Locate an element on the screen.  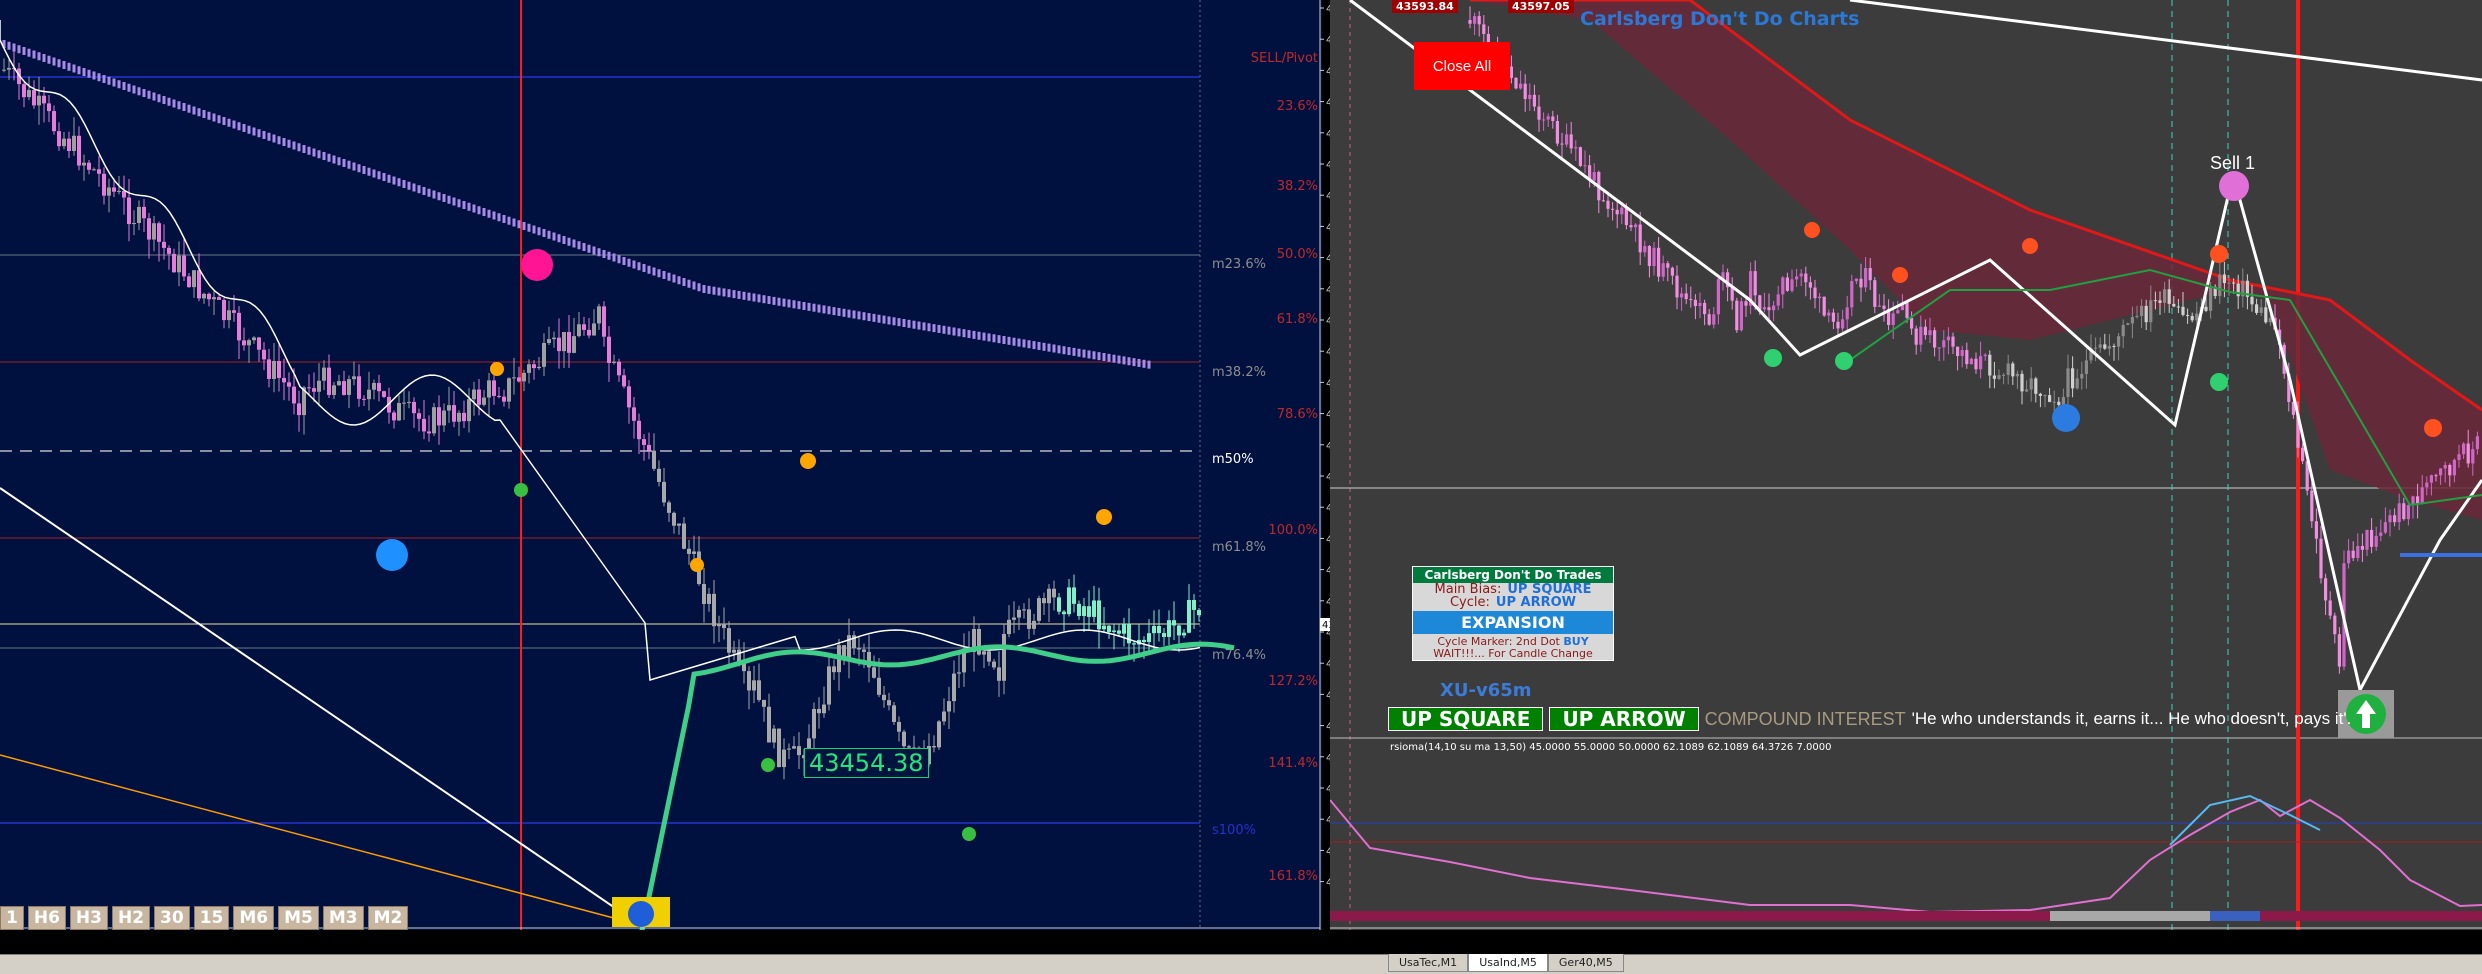
sell-signal-label: Sell 1 is located at coordinates (2233, 163).